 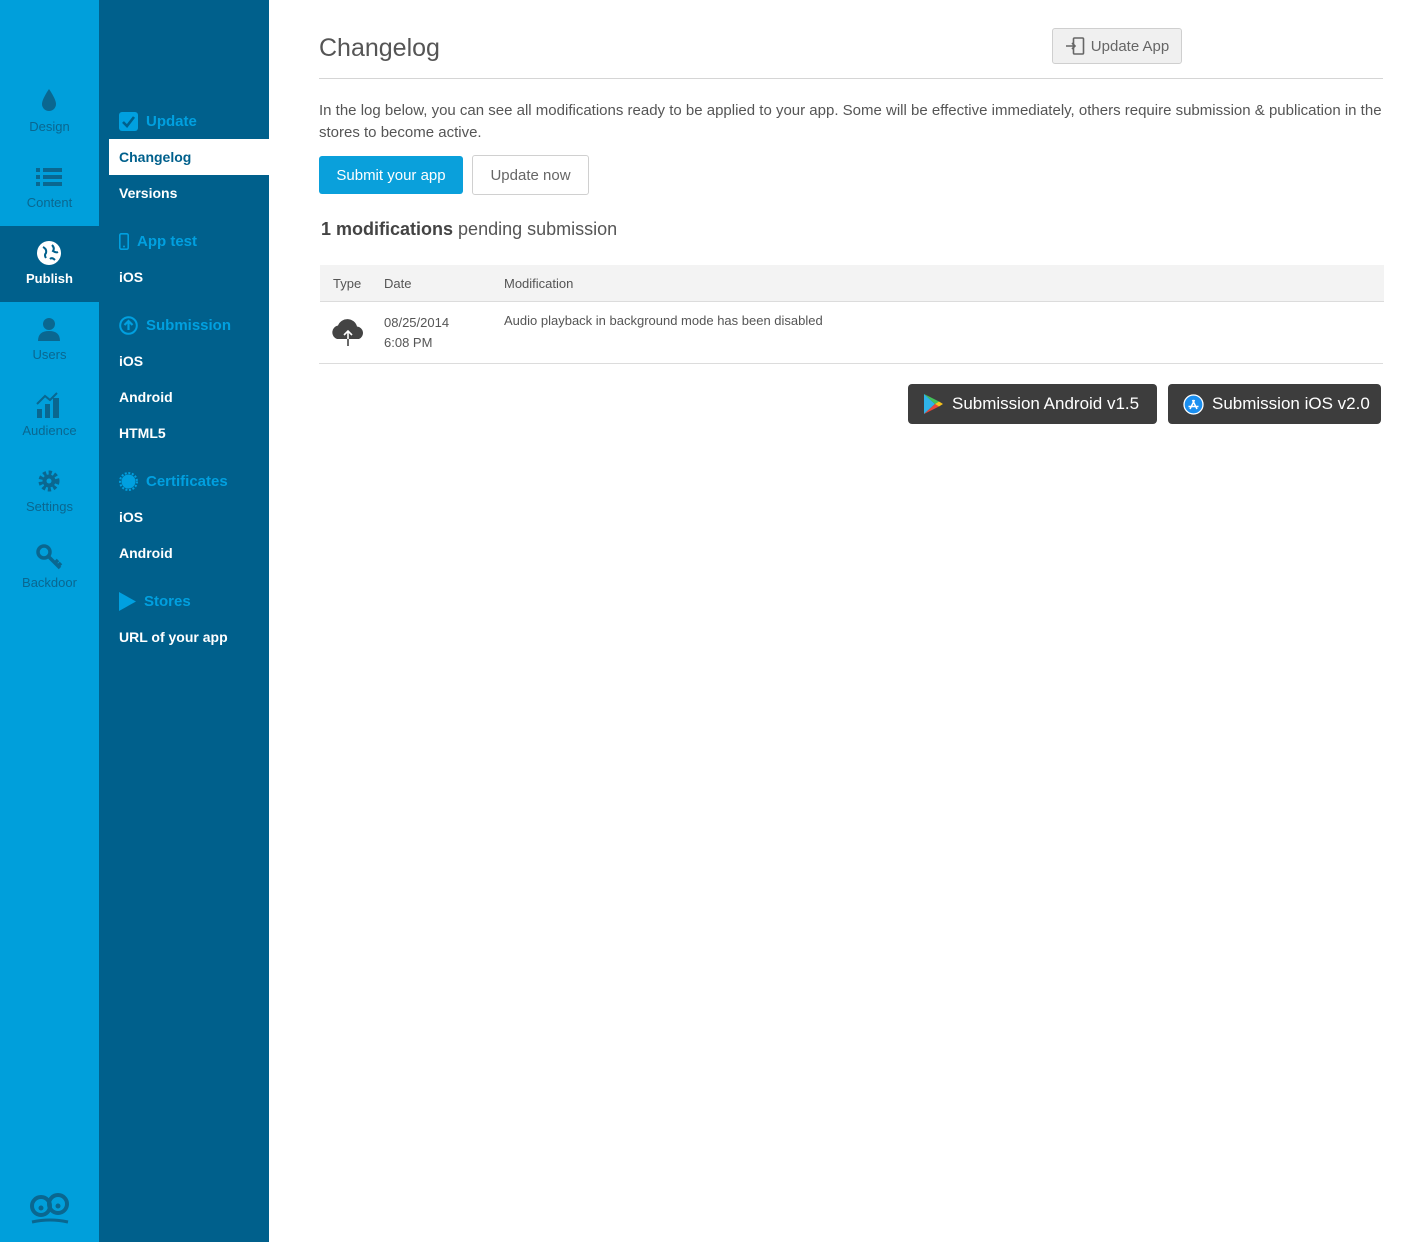 What do you see at coordinates (1291, 403) in the screenshot?
I see `submission-ios-label: Submission iOS v2.0` at bounding box center [1291, 403].